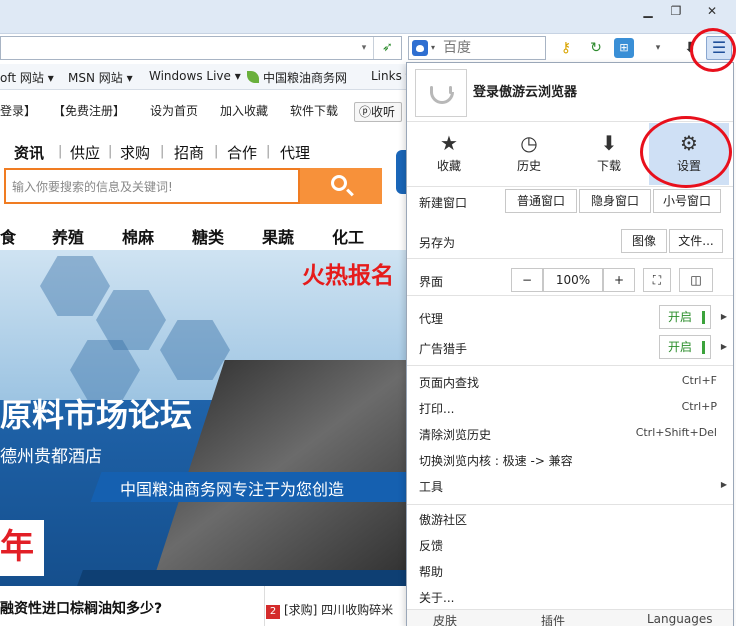 The width and height of the screenshot is (736, 626). Describe the element at coordinates (81, 608) in the screenshot. I see `news-headline: 融资性进口棕榈油知多少?` at that location.